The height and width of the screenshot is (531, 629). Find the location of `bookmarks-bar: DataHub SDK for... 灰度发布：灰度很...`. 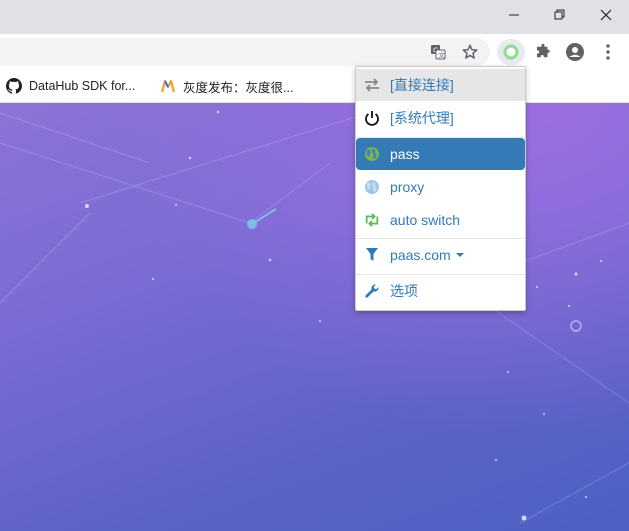

bookmarks-bar: DataHub SDK for... 灰度发布：灰度很... is located at coordinates (314, 86).